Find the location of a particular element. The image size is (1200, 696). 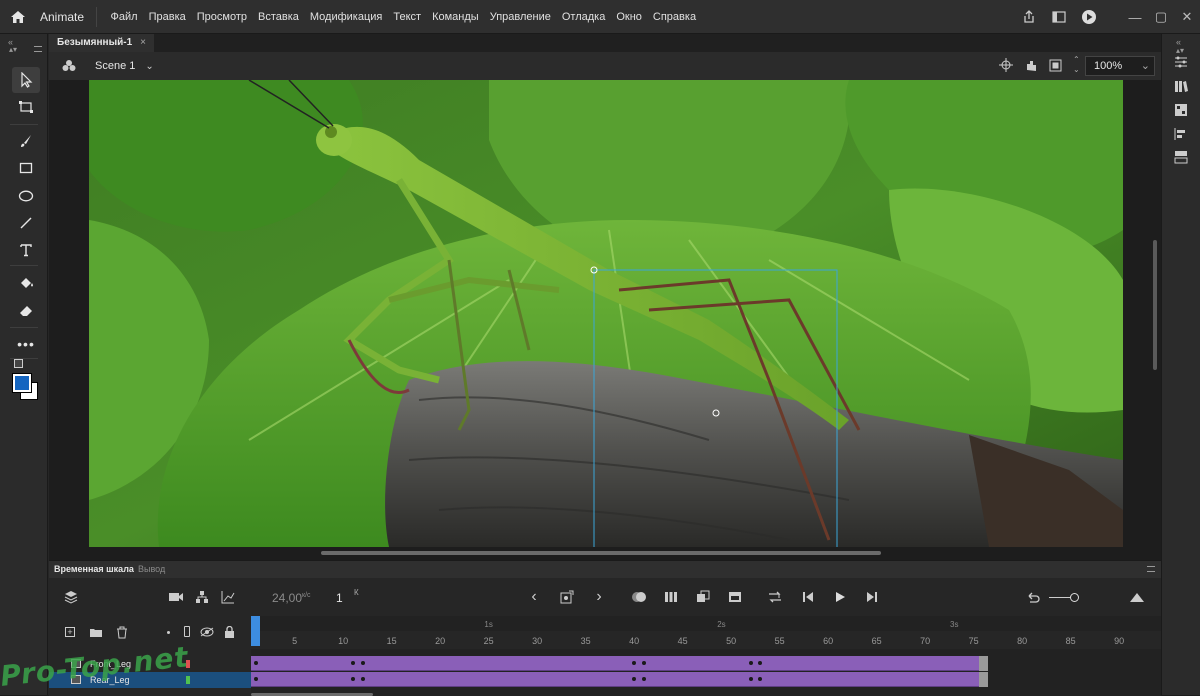

add-layer-icon: + is located at coordinates (70, 632).